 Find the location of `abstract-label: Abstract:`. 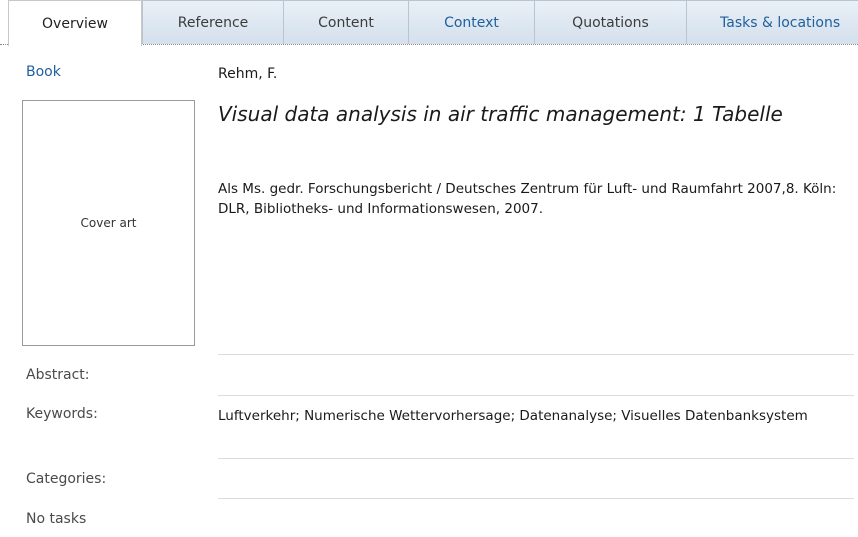

abstract-label: Abstract: is located at coordinates (58, 375).